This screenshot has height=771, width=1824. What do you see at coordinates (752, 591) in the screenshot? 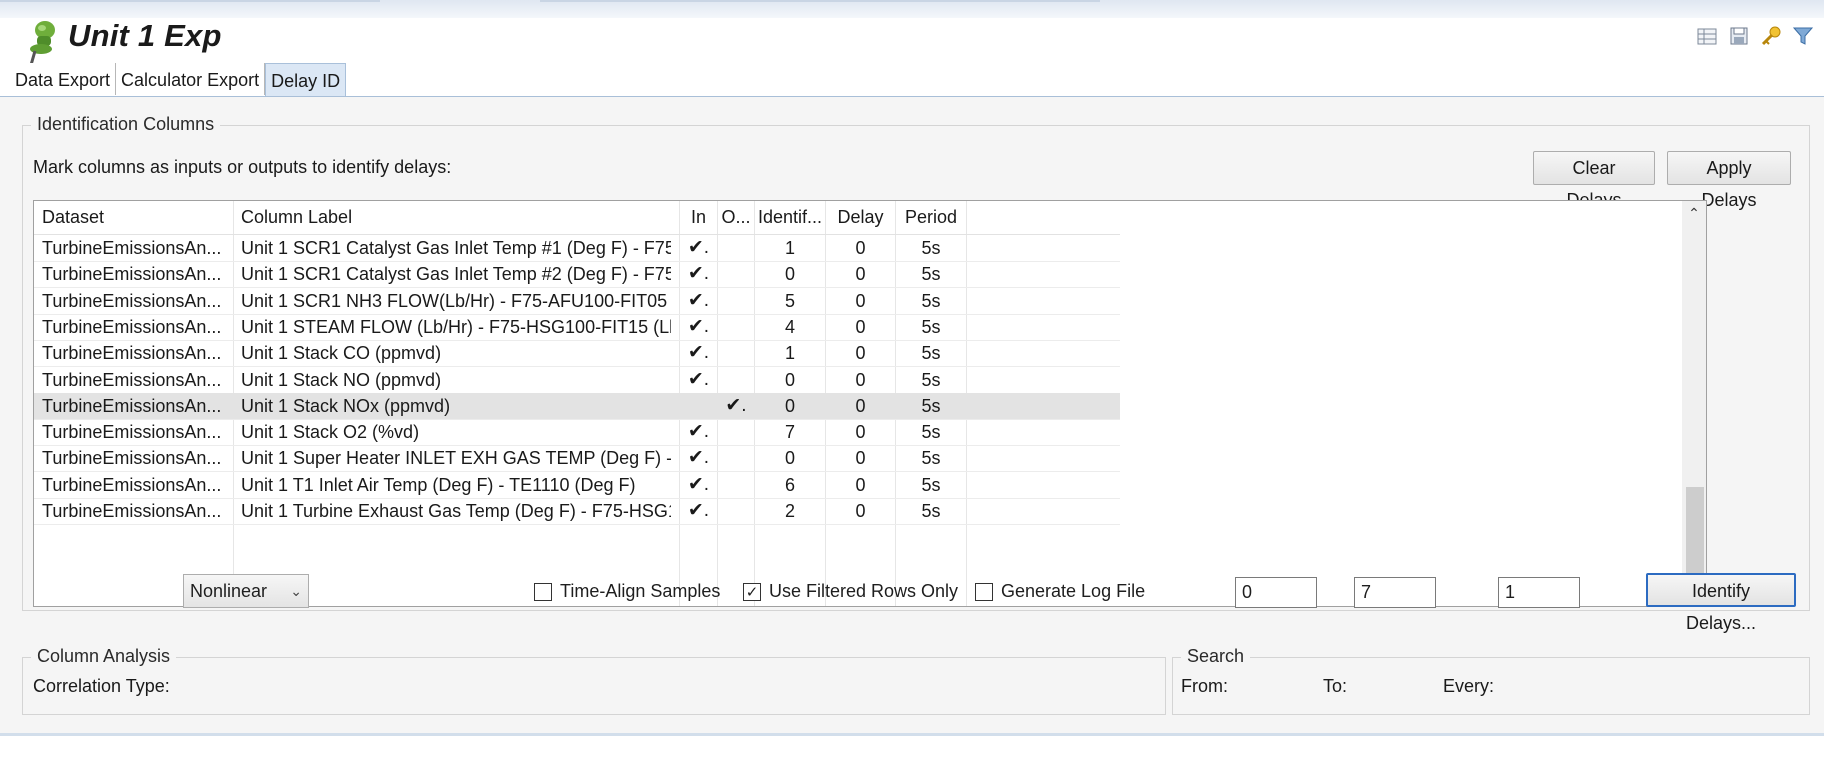
I see `filtered-rows-box: ✓` at bounding box center [752, 591].